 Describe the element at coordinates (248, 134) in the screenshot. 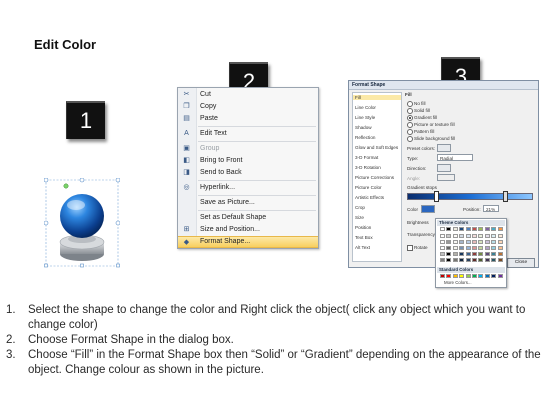

I see `menu-item-edit-text: A Edit Text` at that location.